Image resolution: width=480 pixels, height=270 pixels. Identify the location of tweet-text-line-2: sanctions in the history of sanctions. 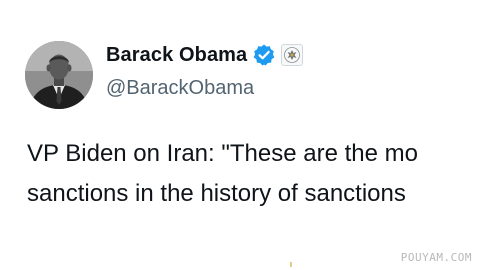
(216, 193).